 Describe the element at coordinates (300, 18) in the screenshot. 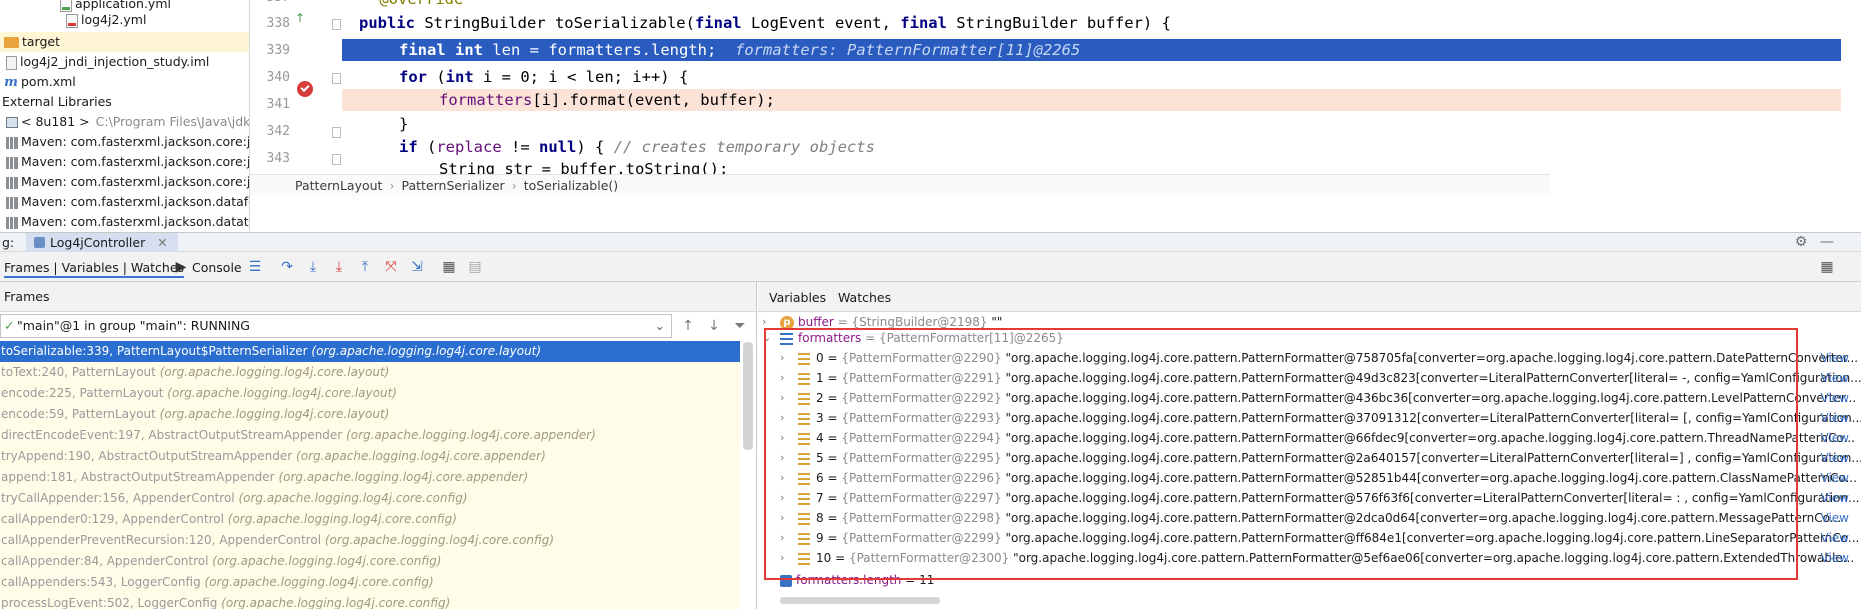

I see `override-arrow-icon: ↑` at that location.